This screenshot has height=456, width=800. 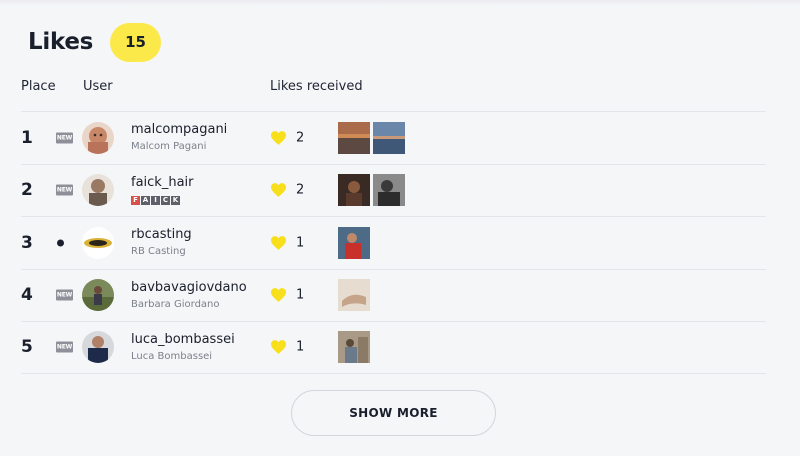 What do you see at coordinates (189, 287) in the screenshot?
I see `username-link: bavbavagiovdano` at bounding box center [189, 287].